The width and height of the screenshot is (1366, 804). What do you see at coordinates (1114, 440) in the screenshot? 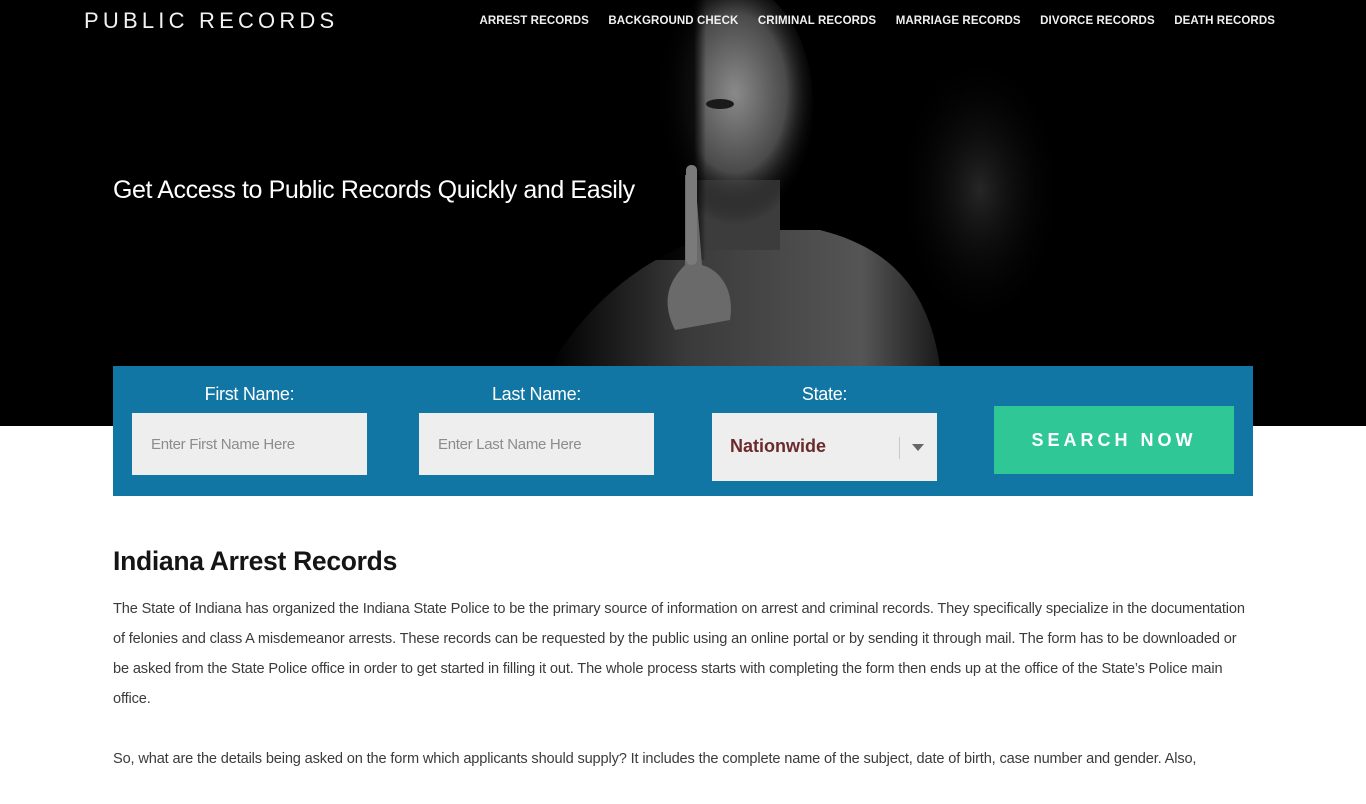
I see `search-now-button: SEARCH NOW` at bounding box center [1114, 440].